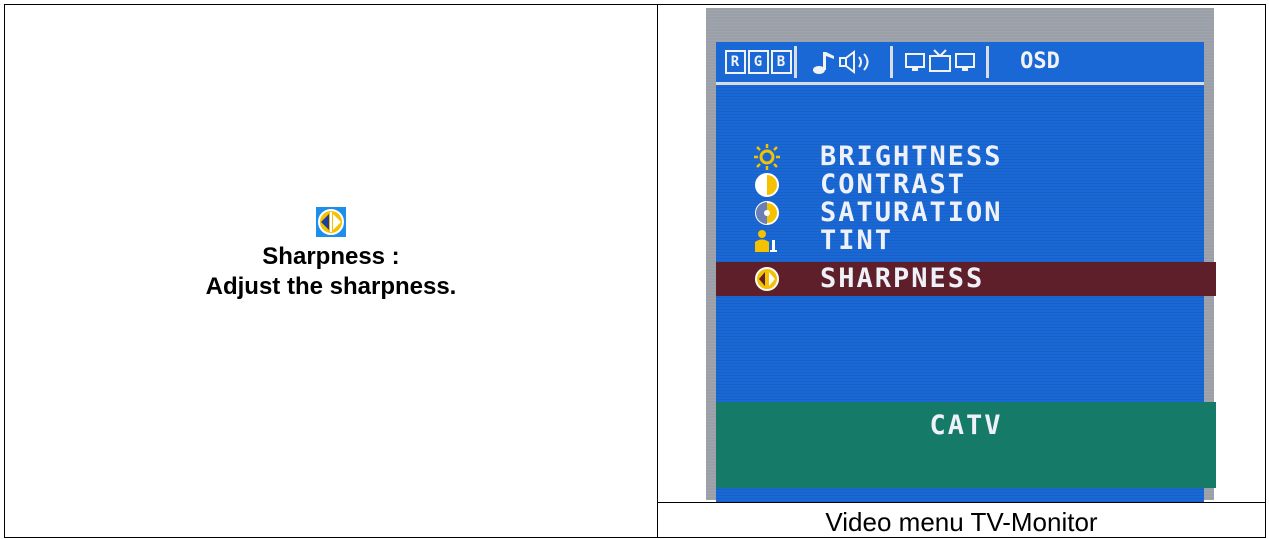 The image size is (1269, 539). I want to click on osd-tab-bar: RGB OSD, so click(960, 63).